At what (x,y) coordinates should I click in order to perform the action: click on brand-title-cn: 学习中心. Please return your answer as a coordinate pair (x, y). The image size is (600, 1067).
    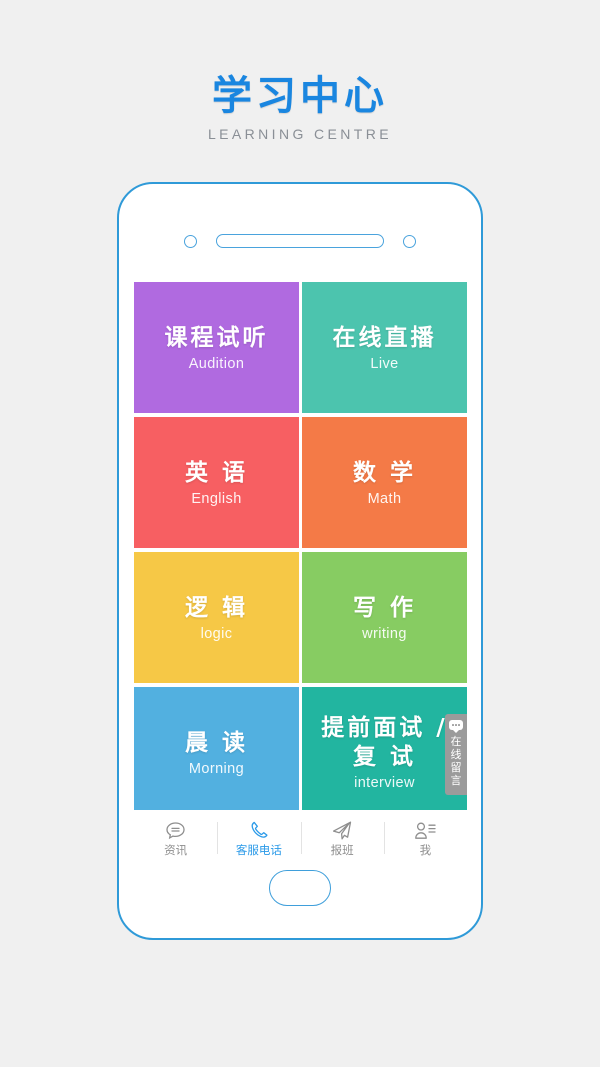
    Looking at the image, I should click on (300, 96).